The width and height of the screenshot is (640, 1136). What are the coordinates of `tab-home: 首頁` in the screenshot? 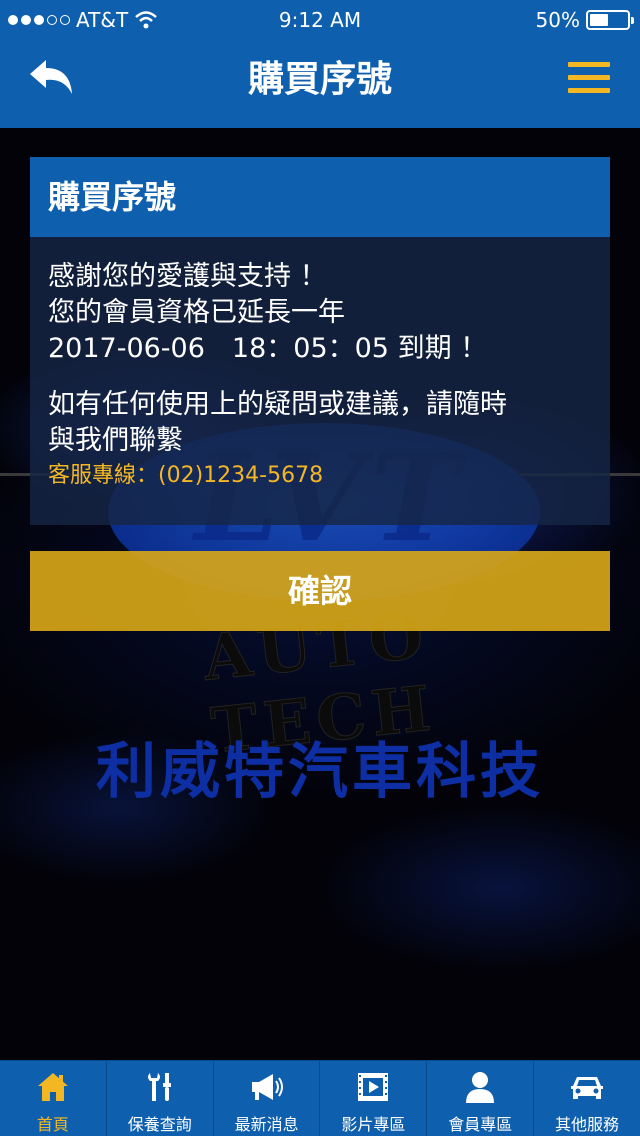 It's located at (53, 1098).